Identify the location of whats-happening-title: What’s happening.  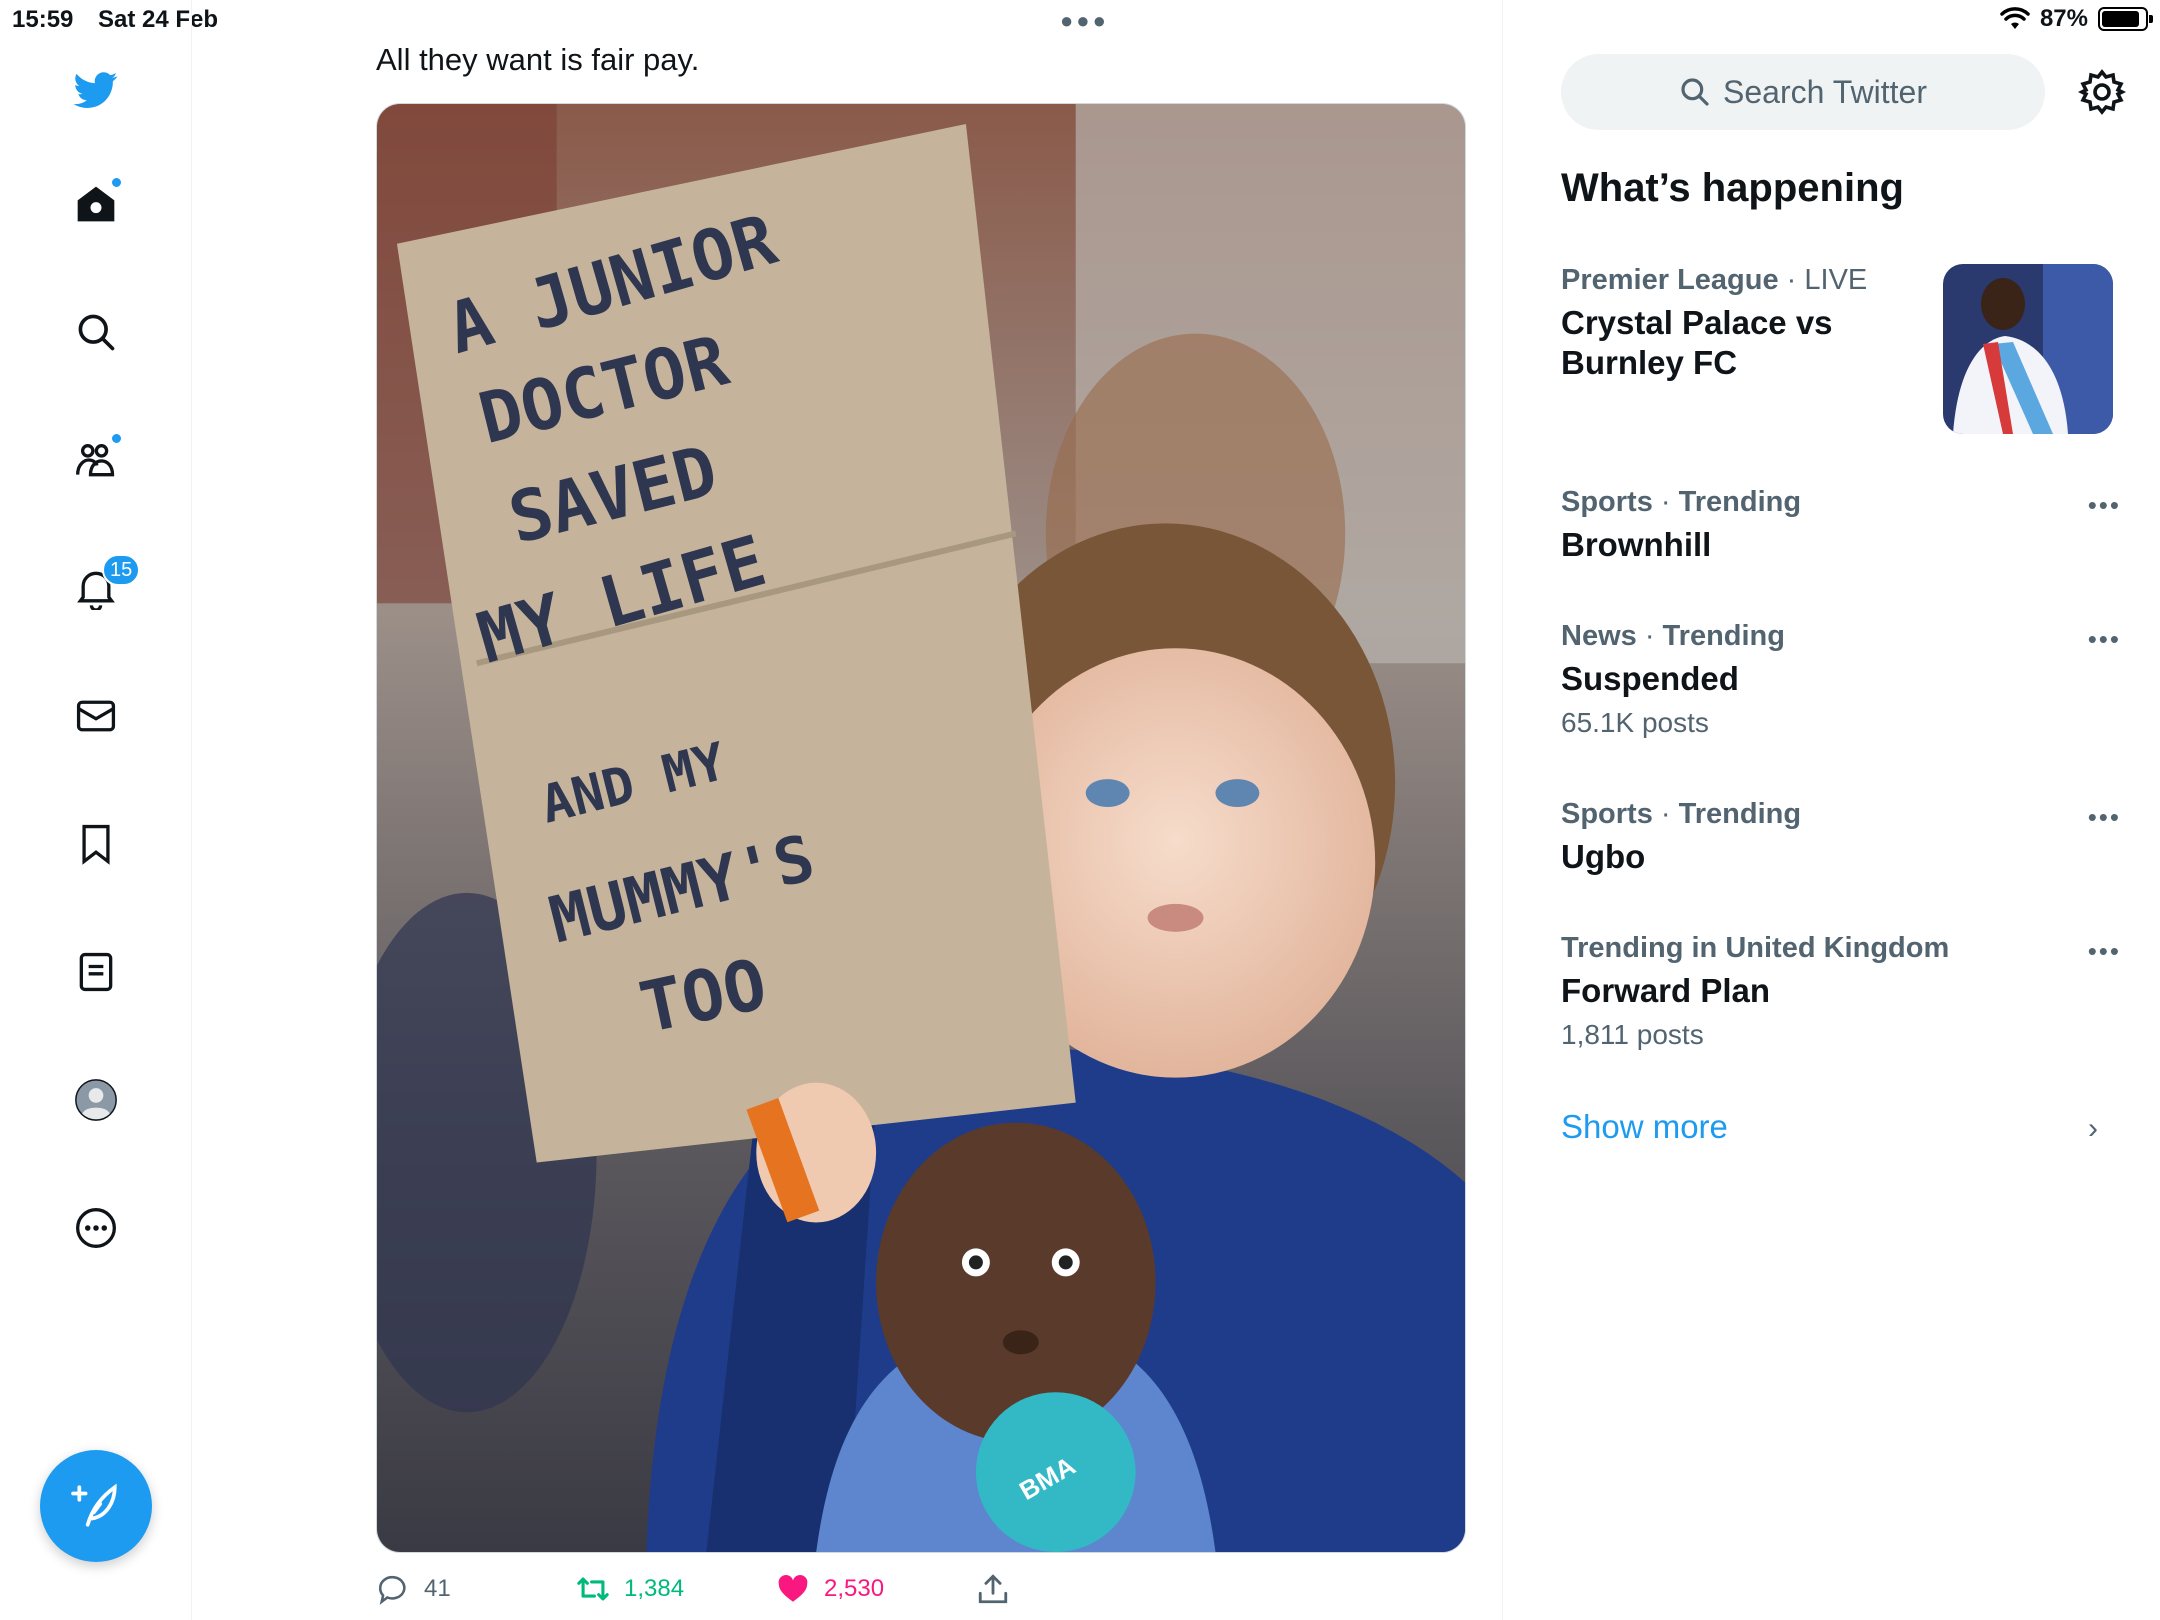
(1732, 188).